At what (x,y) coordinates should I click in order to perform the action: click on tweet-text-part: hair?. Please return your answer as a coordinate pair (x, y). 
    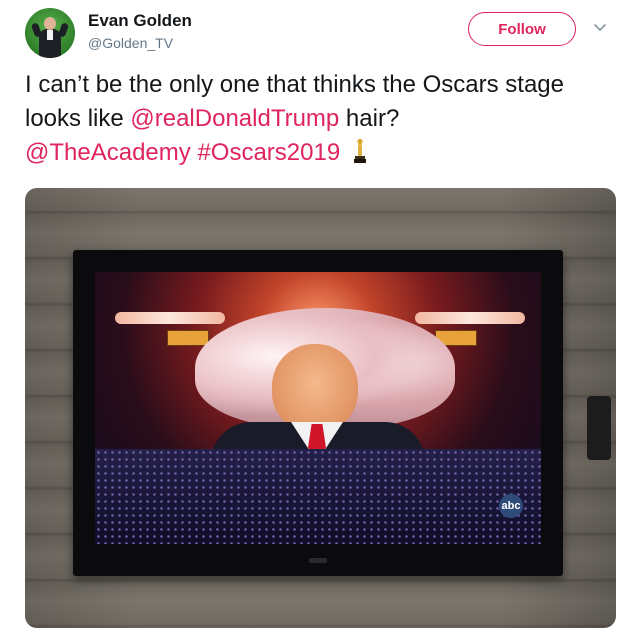
    Looking at the image, I should click on (369, 118).